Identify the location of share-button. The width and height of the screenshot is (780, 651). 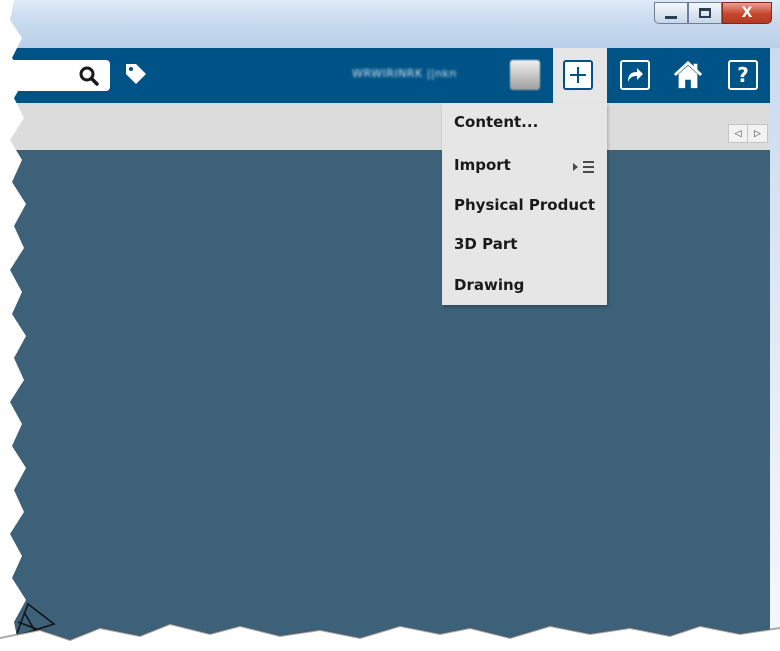
(635, 75).